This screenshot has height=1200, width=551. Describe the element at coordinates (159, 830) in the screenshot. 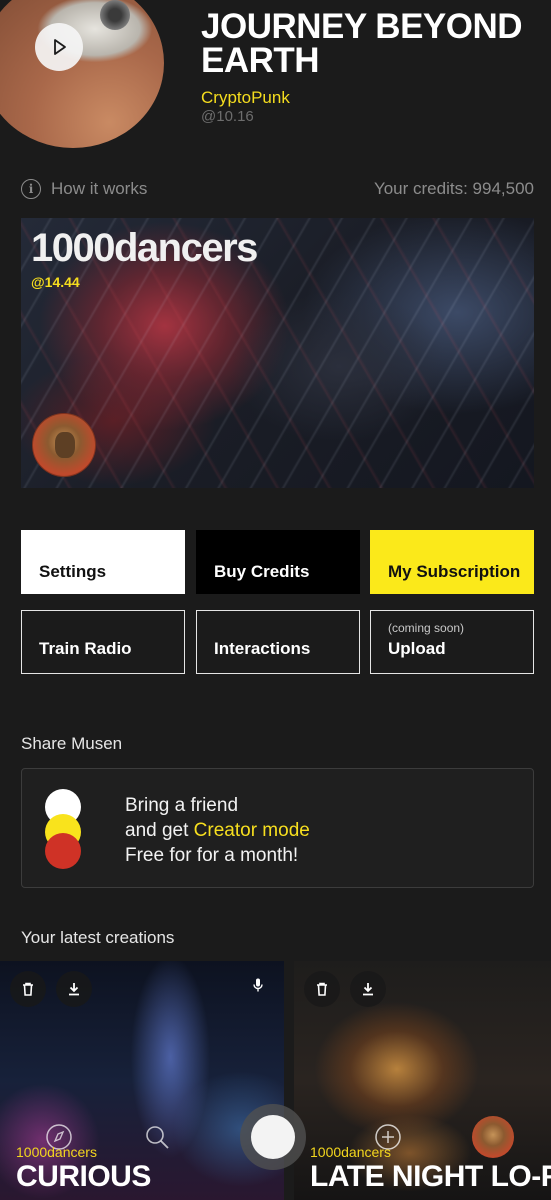

I see `share-line-2-prefix: and get` at that location.